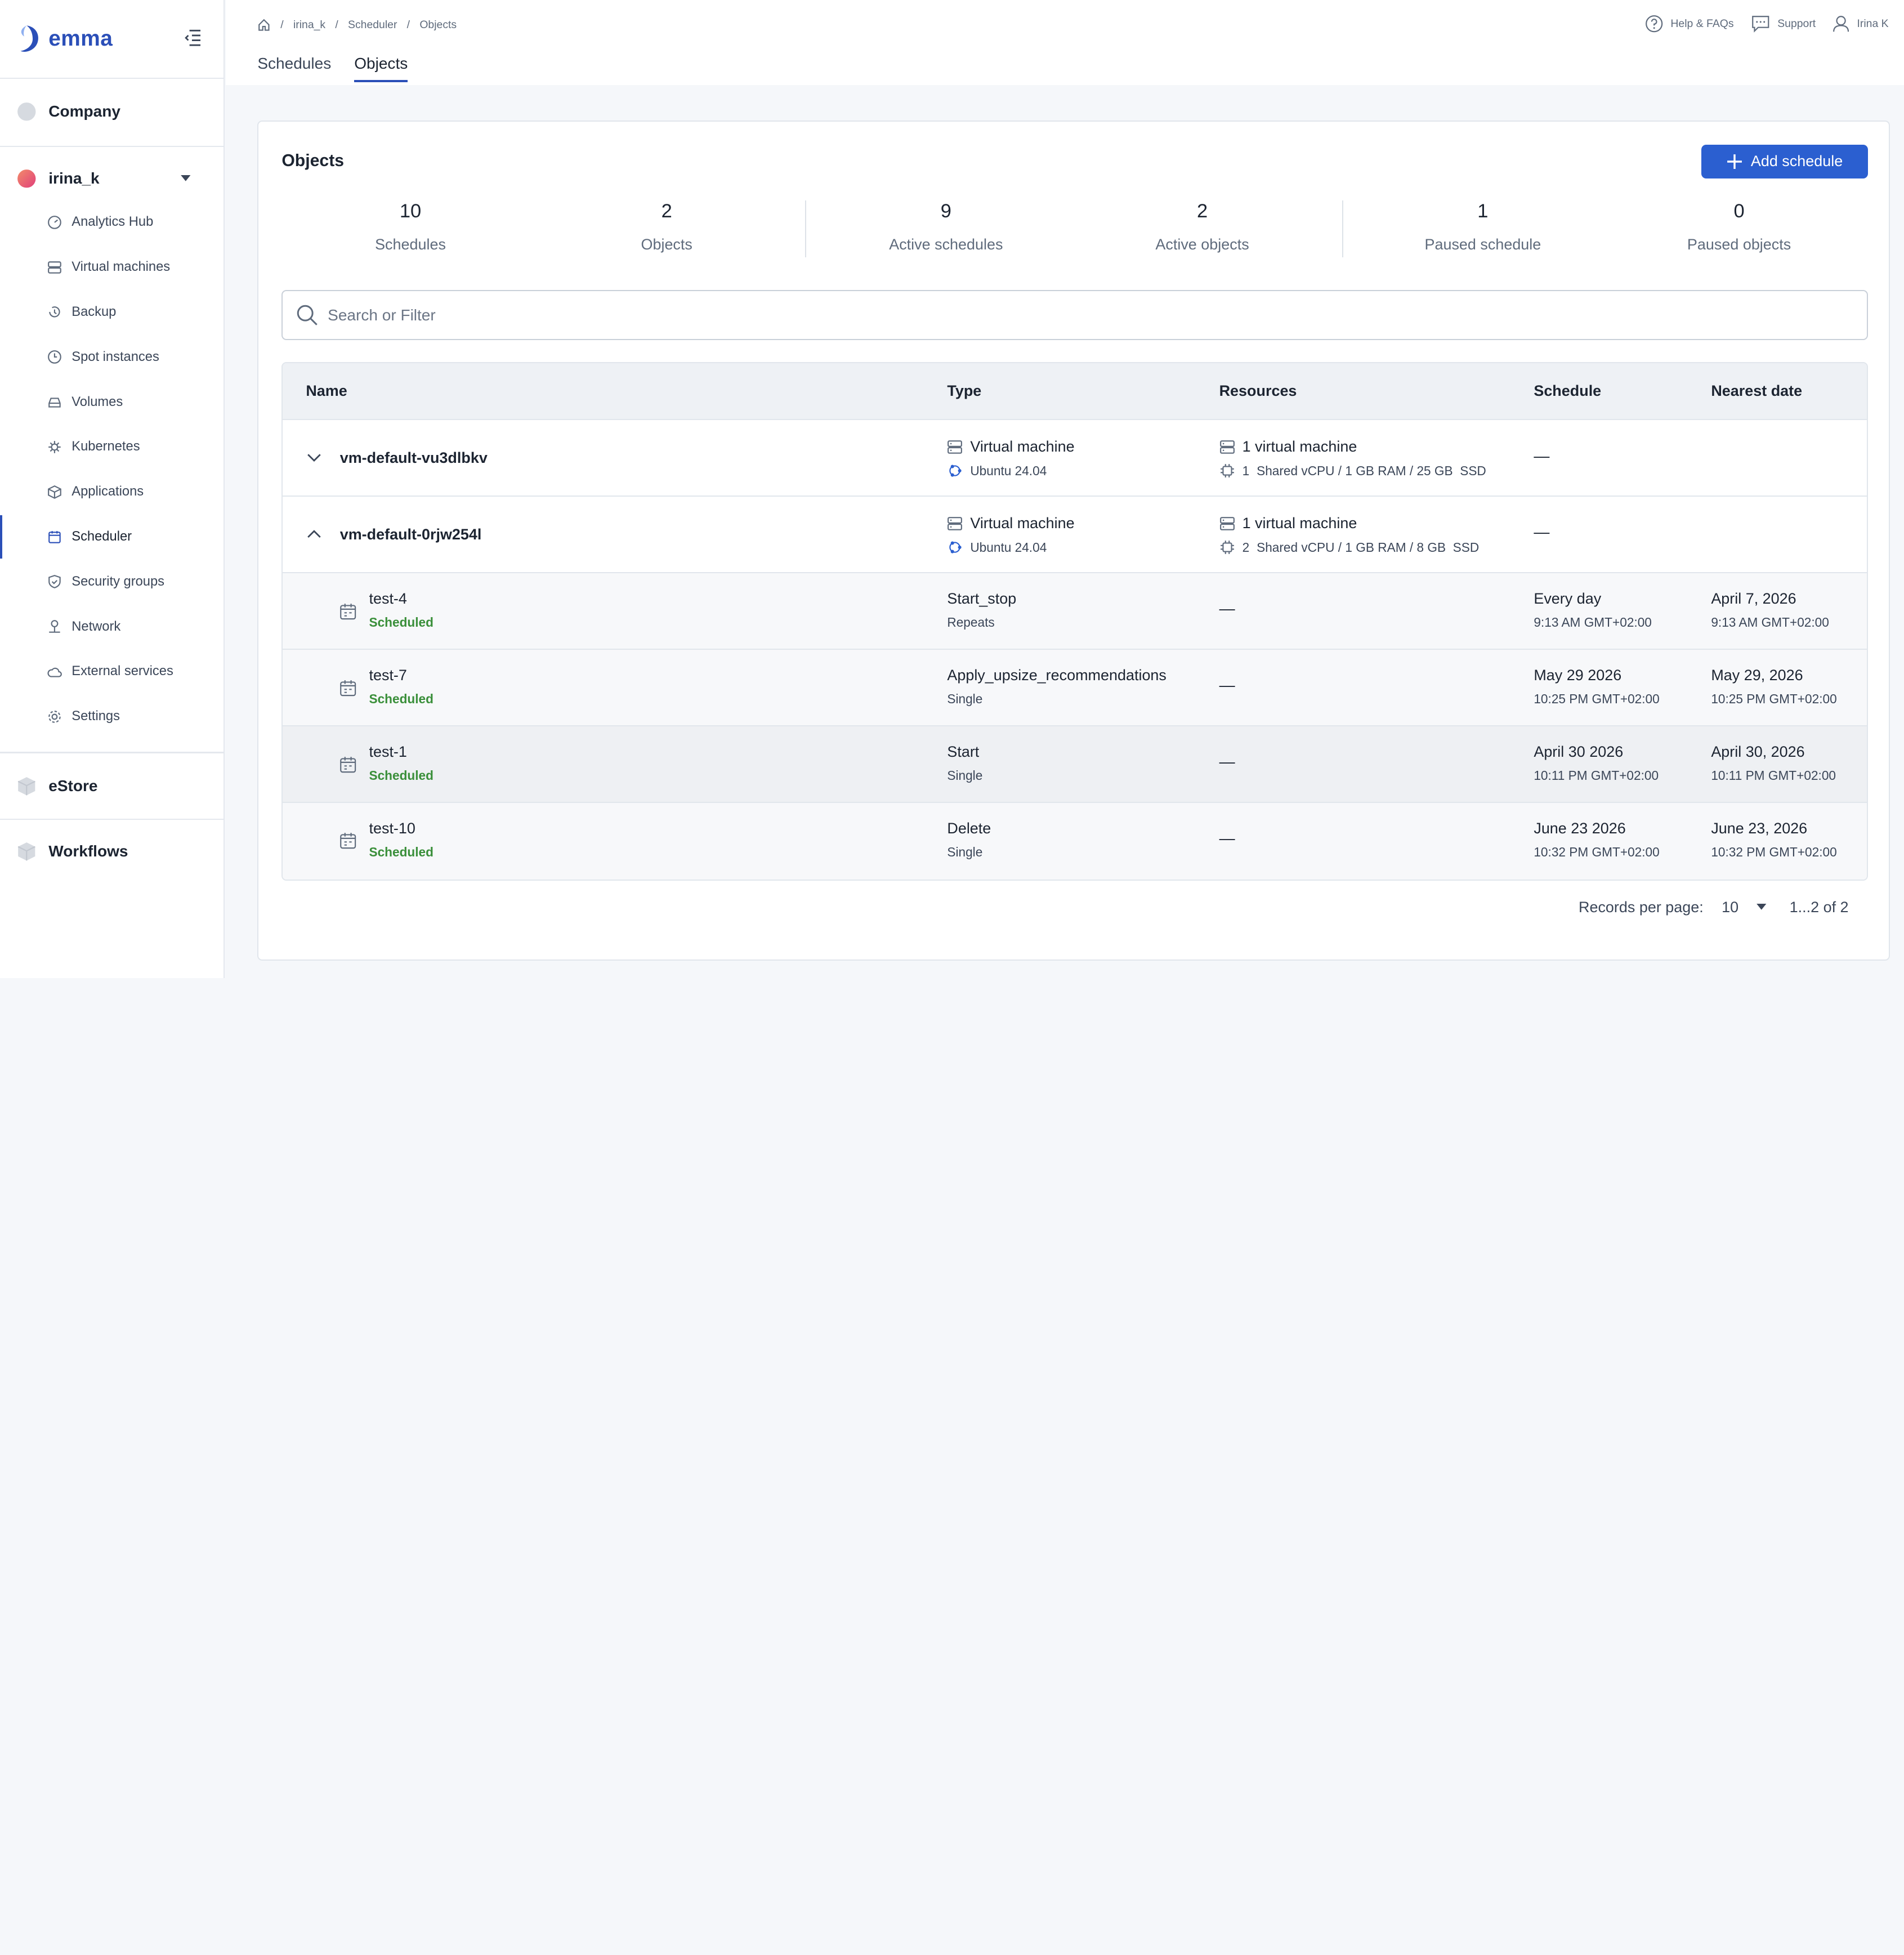  What do you see at coordinates (1202, 244) in the screenshot?
I see `stat-label: Active objects` at bounding box center [1202, 244].